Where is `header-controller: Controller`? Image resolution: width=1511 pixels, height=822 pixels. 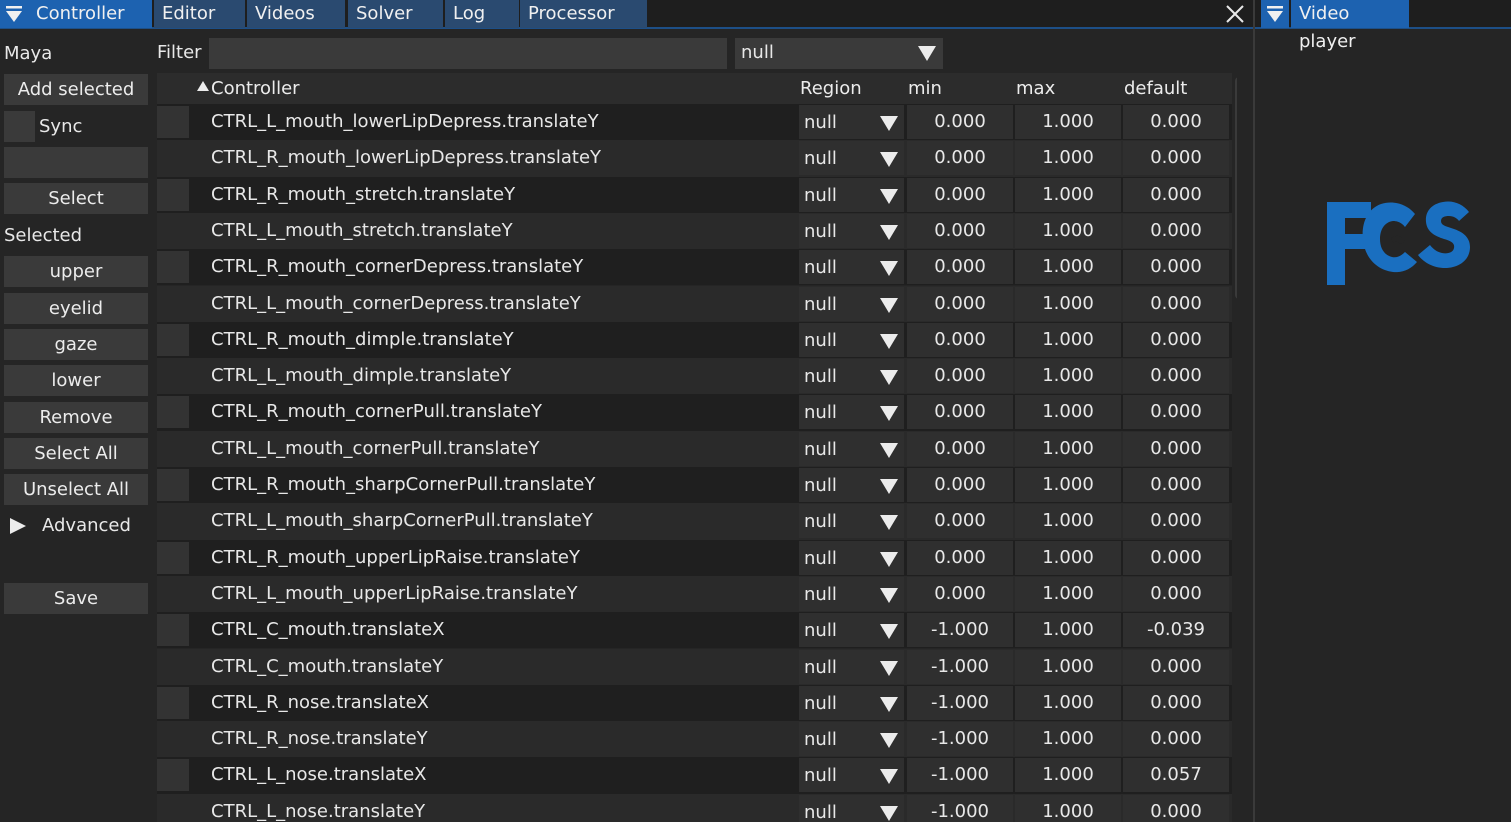
header-controller: Controller is located at coordinates (255, 88).